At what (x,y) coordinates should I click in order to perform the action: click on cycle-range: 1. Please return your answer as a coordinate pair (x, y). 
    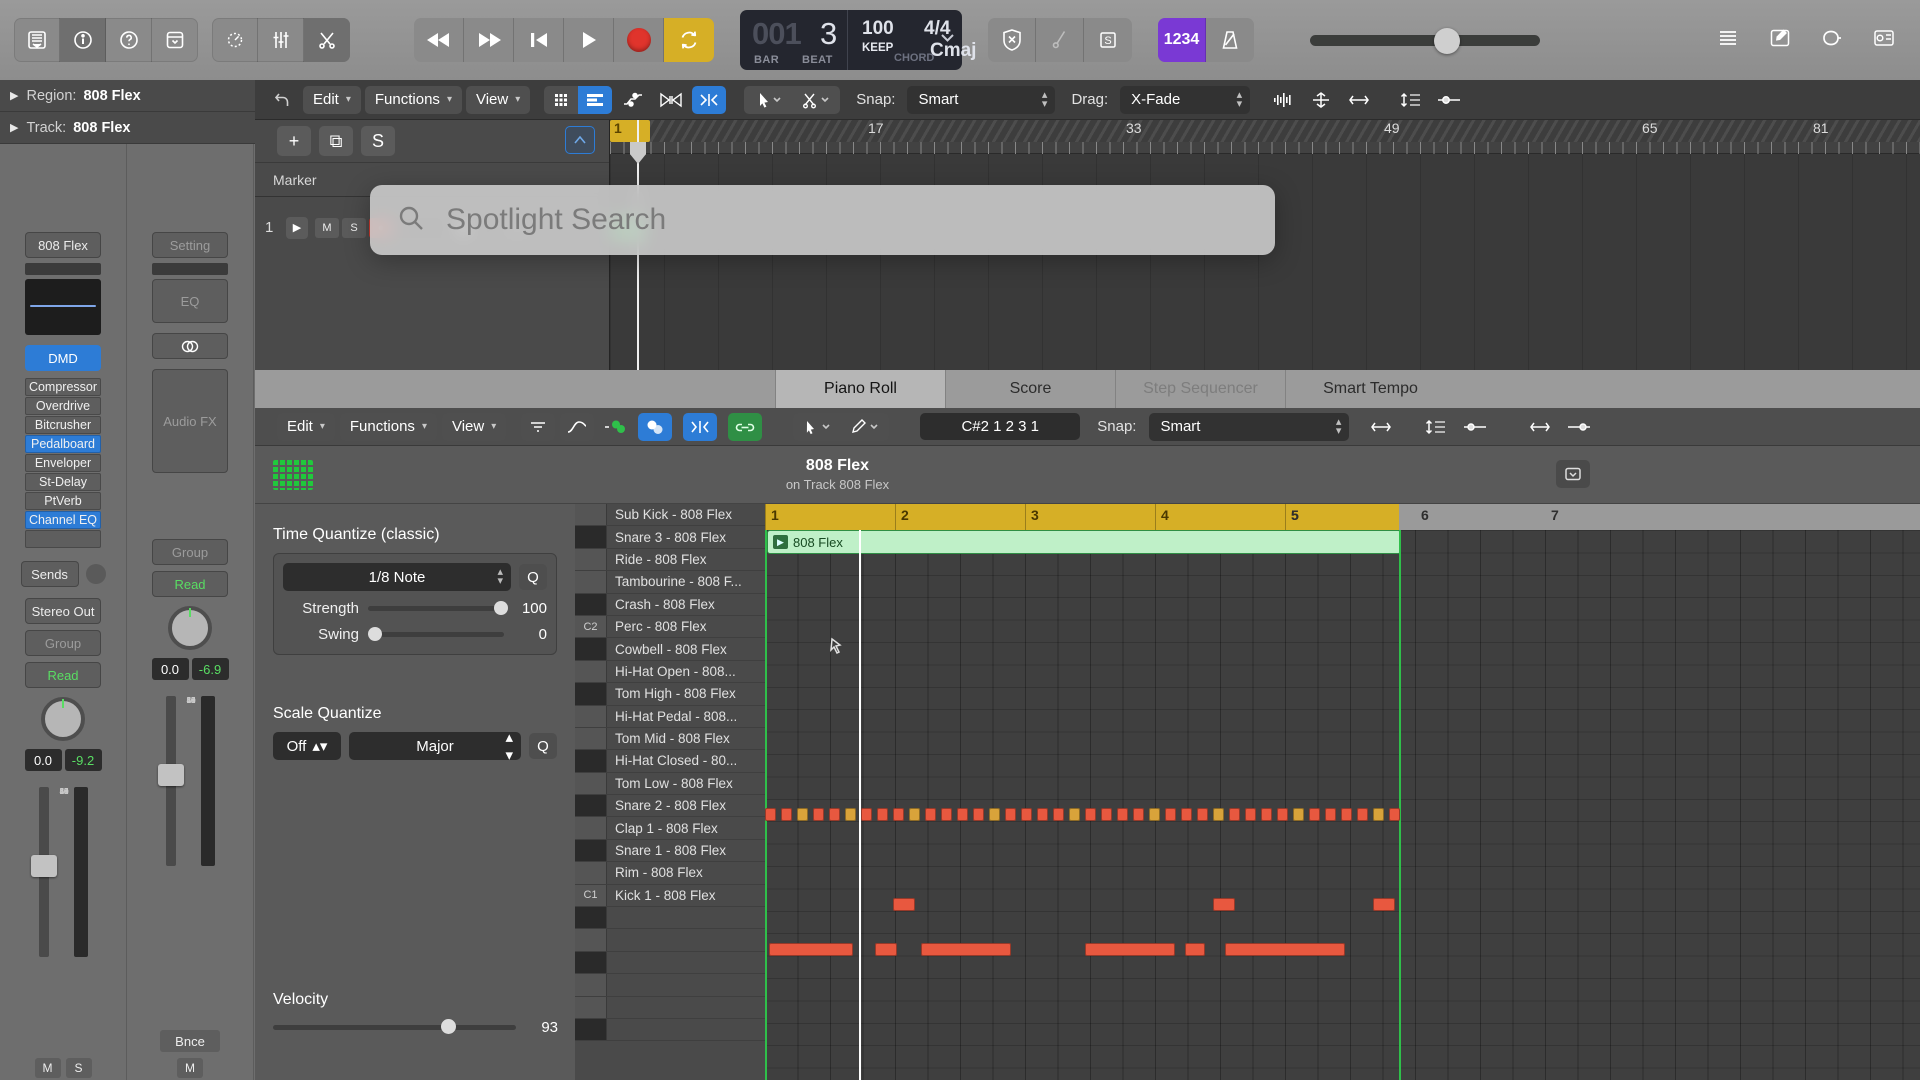
    Looking at the image, I should click on (630, 131).